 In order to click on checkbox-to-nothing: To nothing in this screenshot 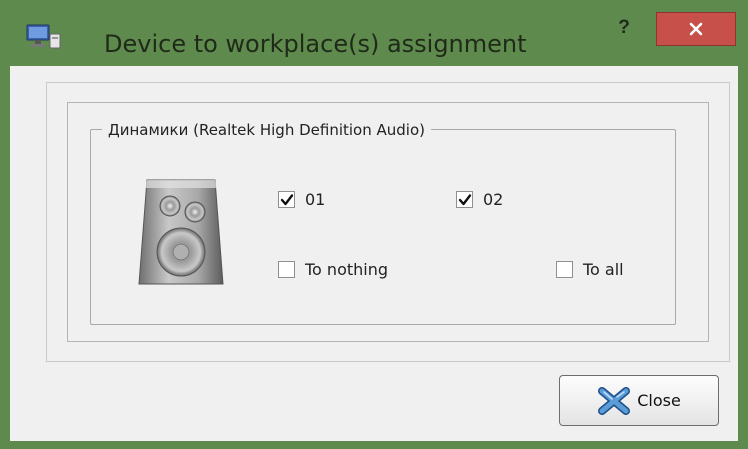, I will do `click(333, 269)`.